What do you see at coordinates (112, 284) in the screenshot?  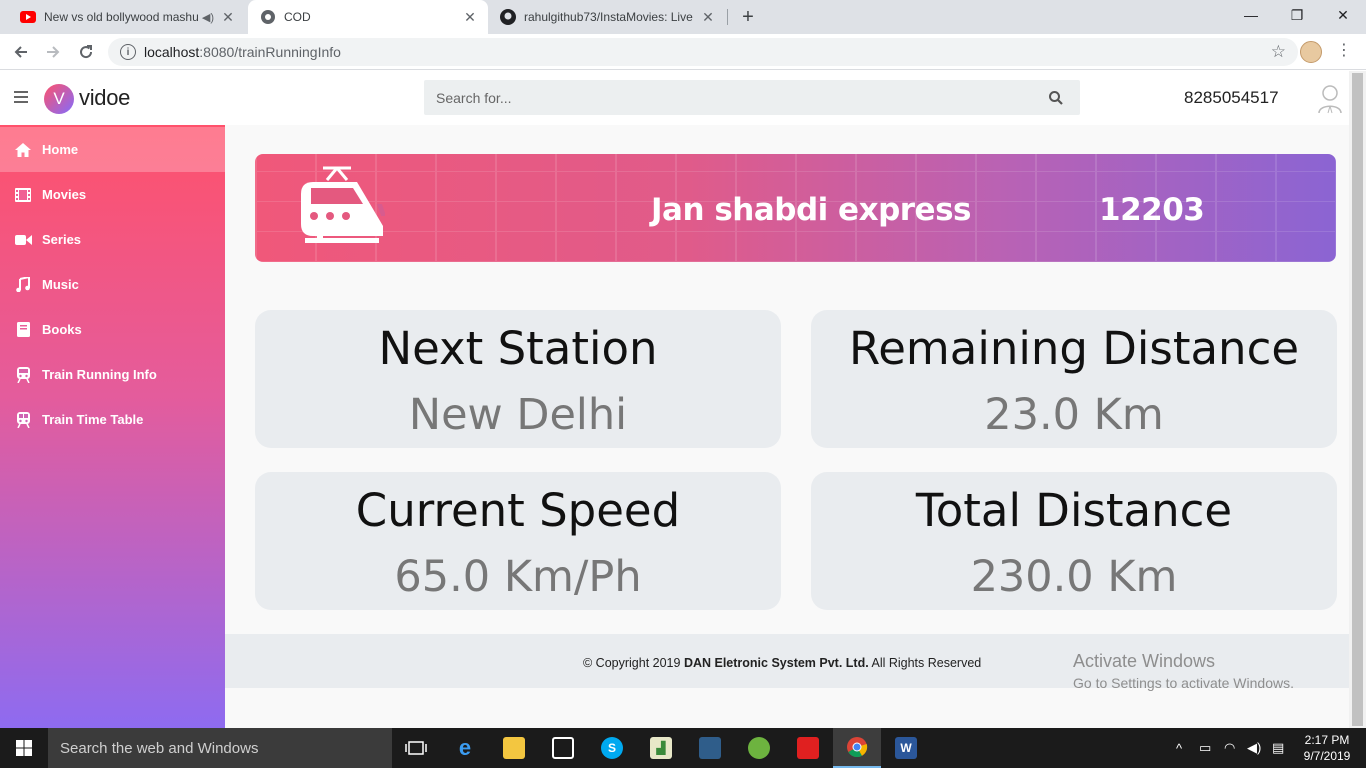 I see `sidebar-item-music: Music` at bounding box center [112, 284].